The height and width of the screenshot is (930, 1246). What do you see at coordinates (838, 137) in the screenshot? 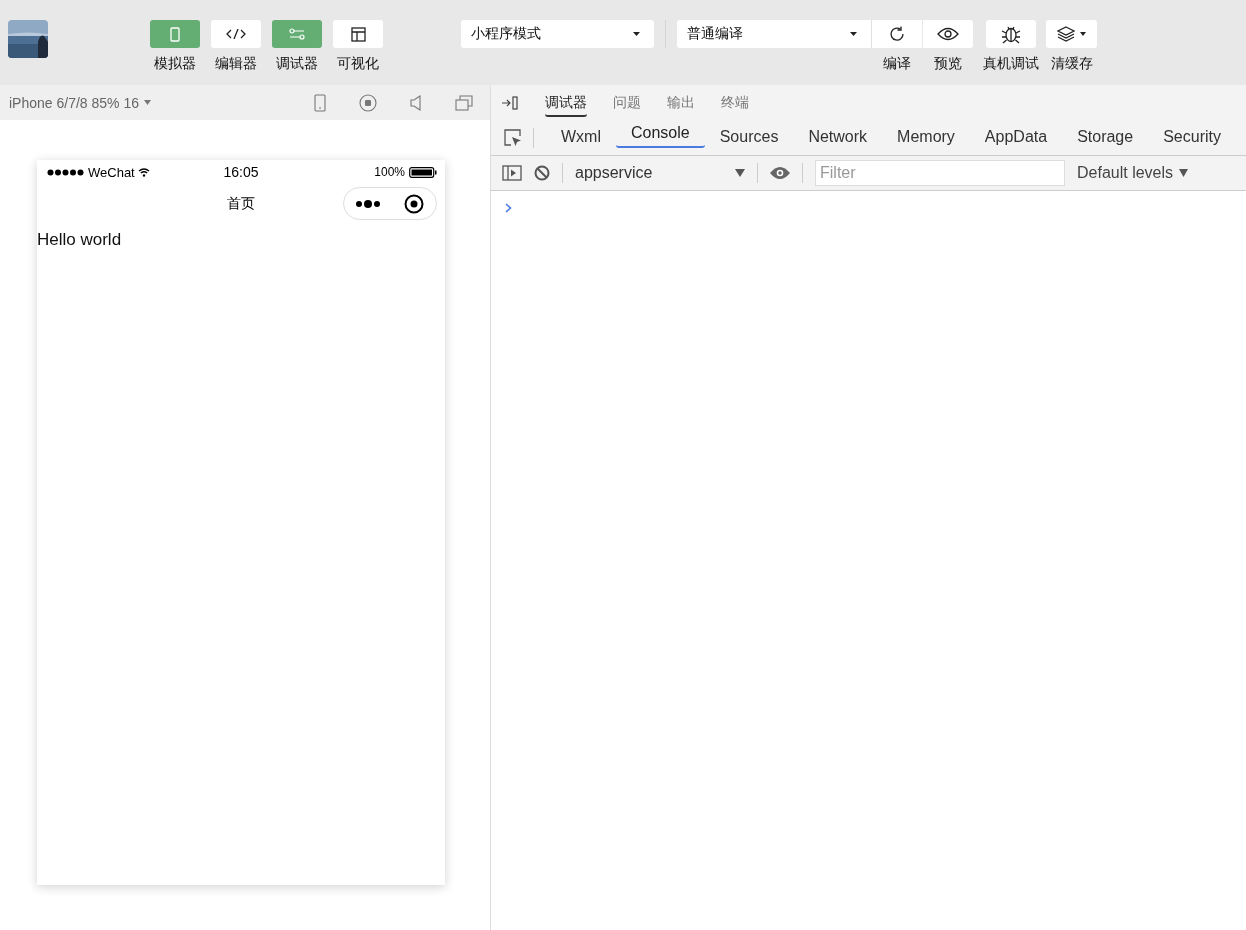
I see `panel-tab: Network` at bounding box center [838, 137].